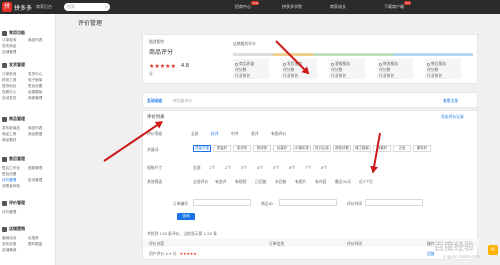  I want to click on sidebar-item: 售后工作台, so click(11, 168).